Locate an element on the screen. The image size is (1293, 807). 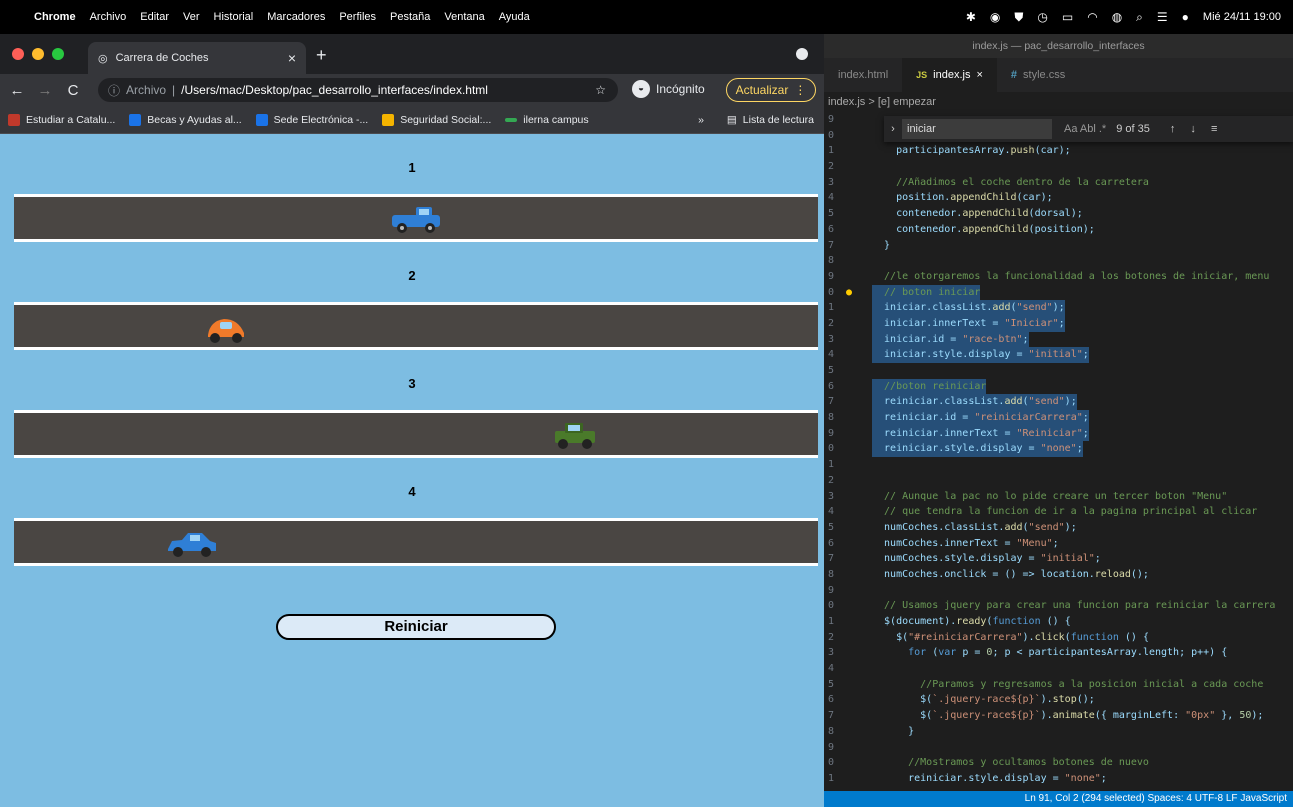
tab-style-css: # style.css is located at coordinates (1038, 75).